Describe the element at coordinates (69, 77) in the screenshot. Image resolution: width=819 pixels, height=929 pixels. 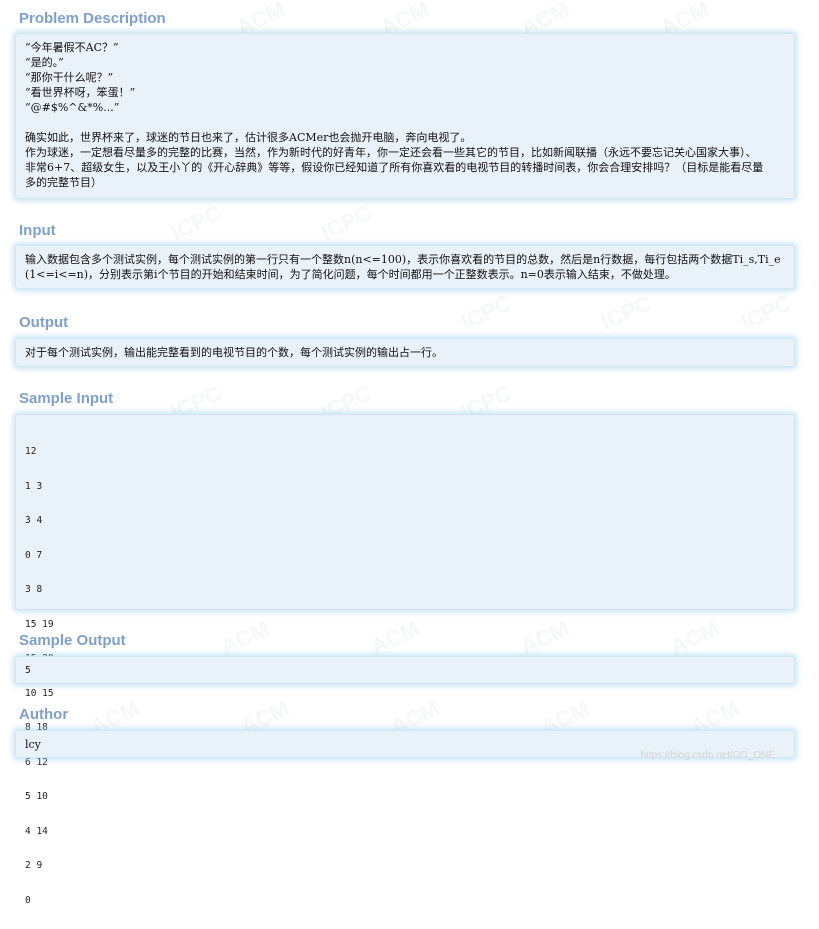
I see `problem-description-line: “那你干什么呢？”` at that location.